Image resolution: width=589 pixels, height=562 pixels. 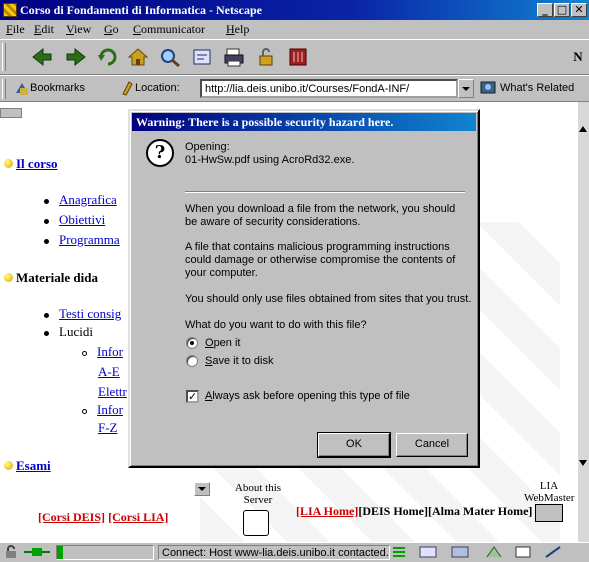 I want to click on menu-file: File, so click(x=15, y=29).